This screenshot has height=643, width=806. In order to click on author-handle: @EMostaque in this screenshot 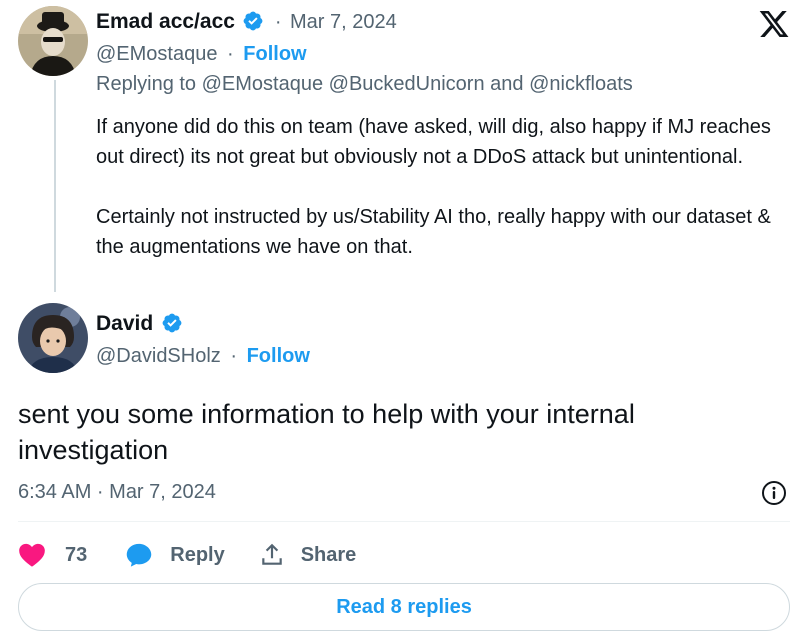, I will do `click(156, 54)`.